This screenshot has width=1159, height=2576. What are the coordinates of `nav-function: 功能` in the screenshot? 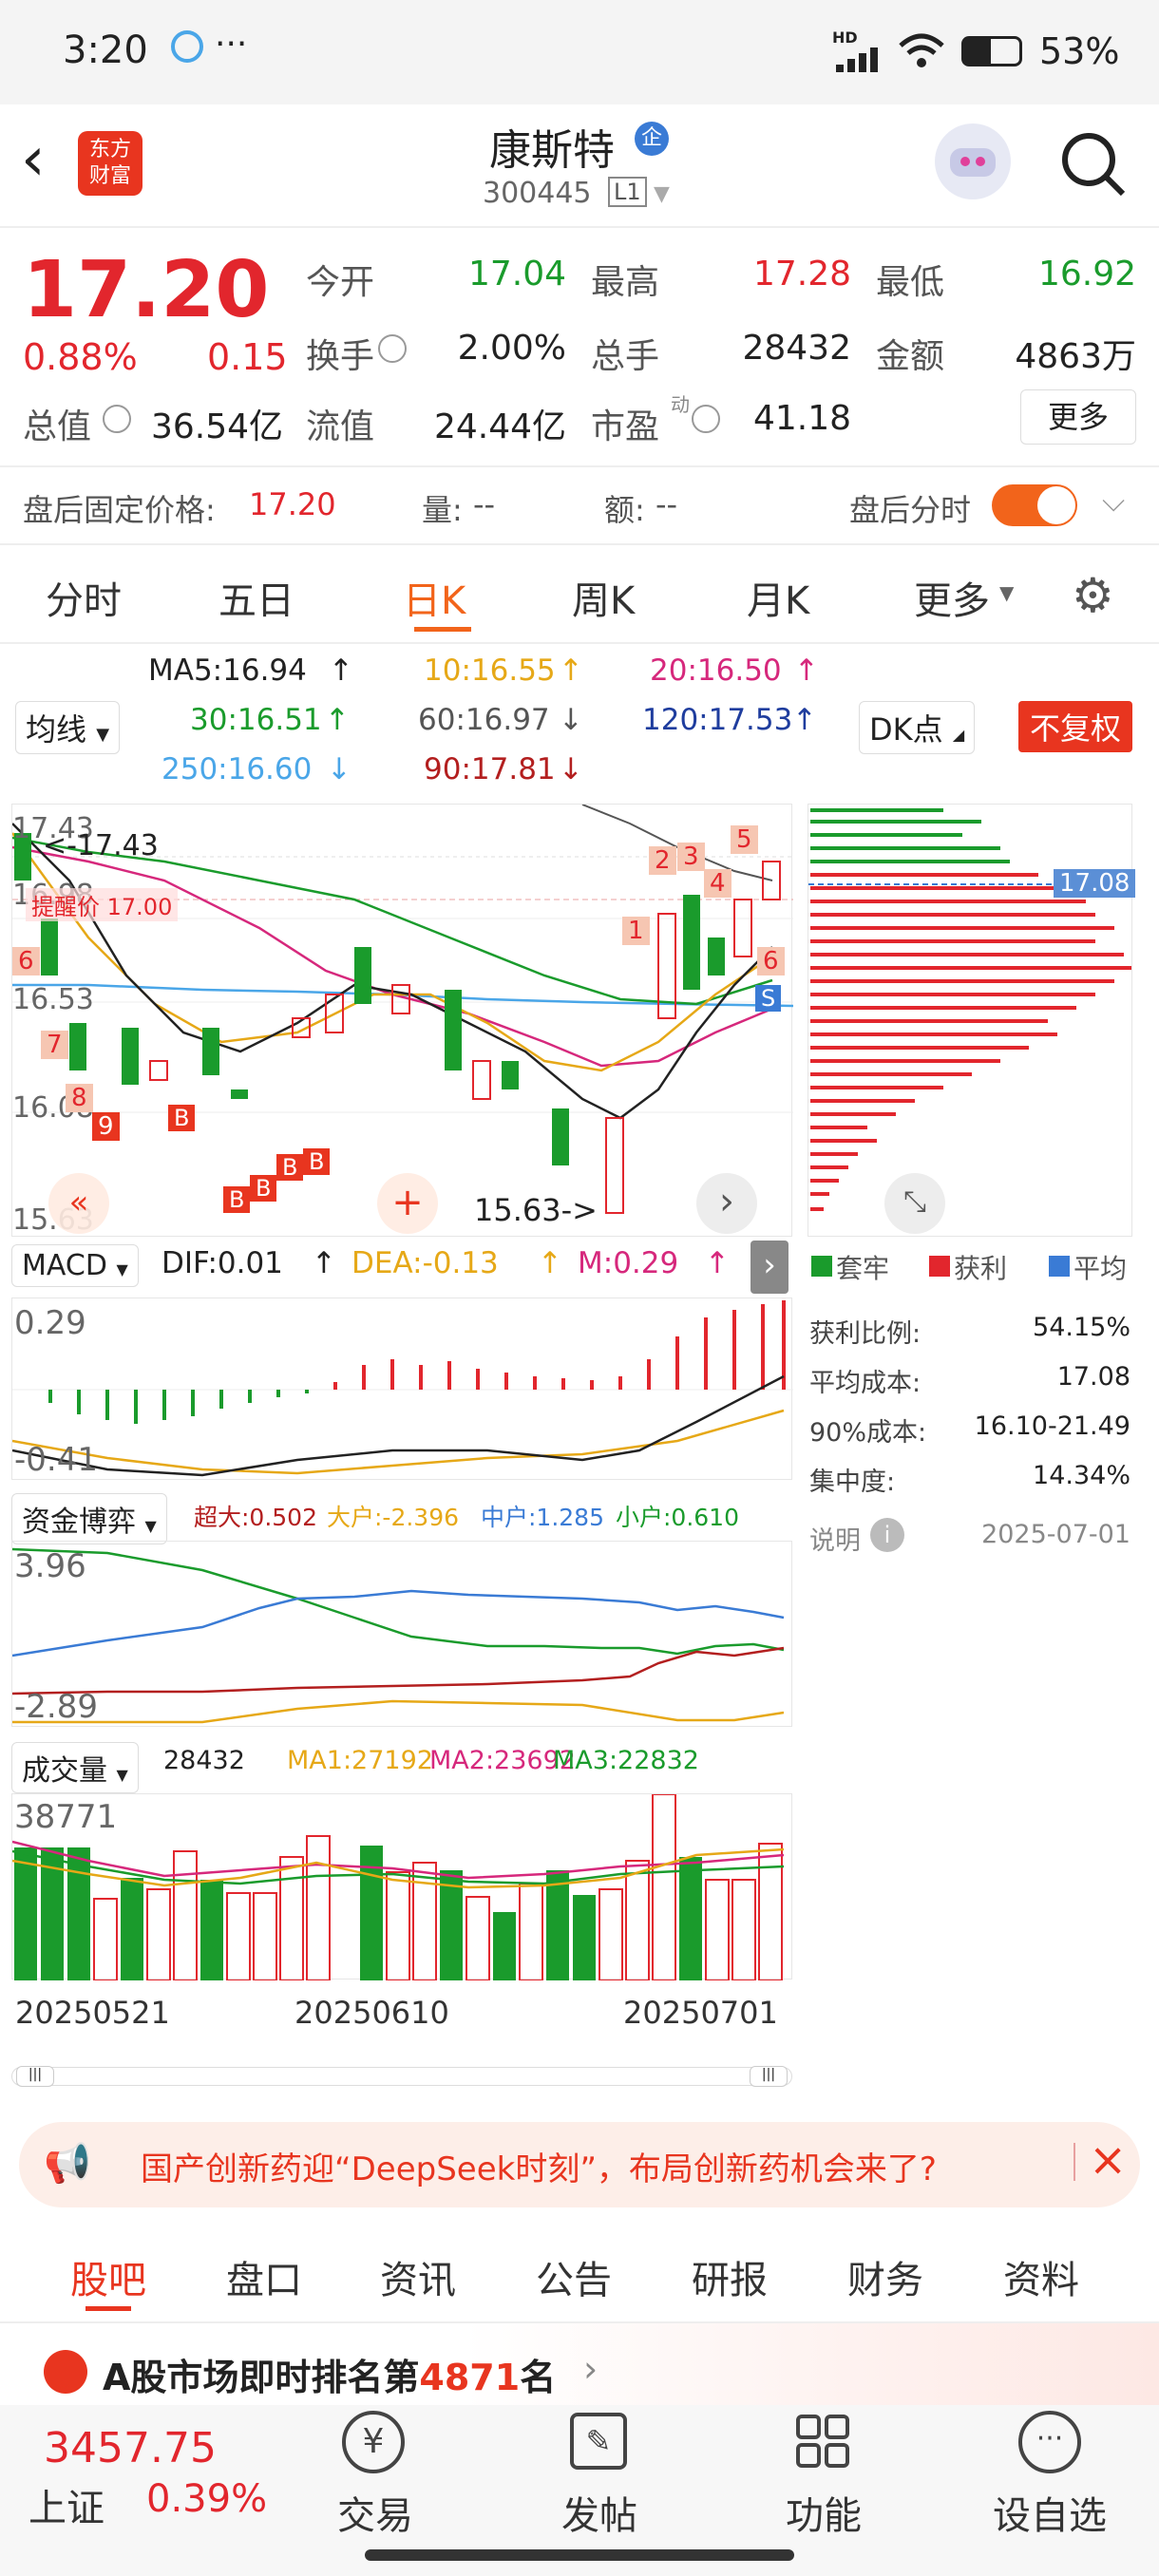 It's located at (823, 2512).